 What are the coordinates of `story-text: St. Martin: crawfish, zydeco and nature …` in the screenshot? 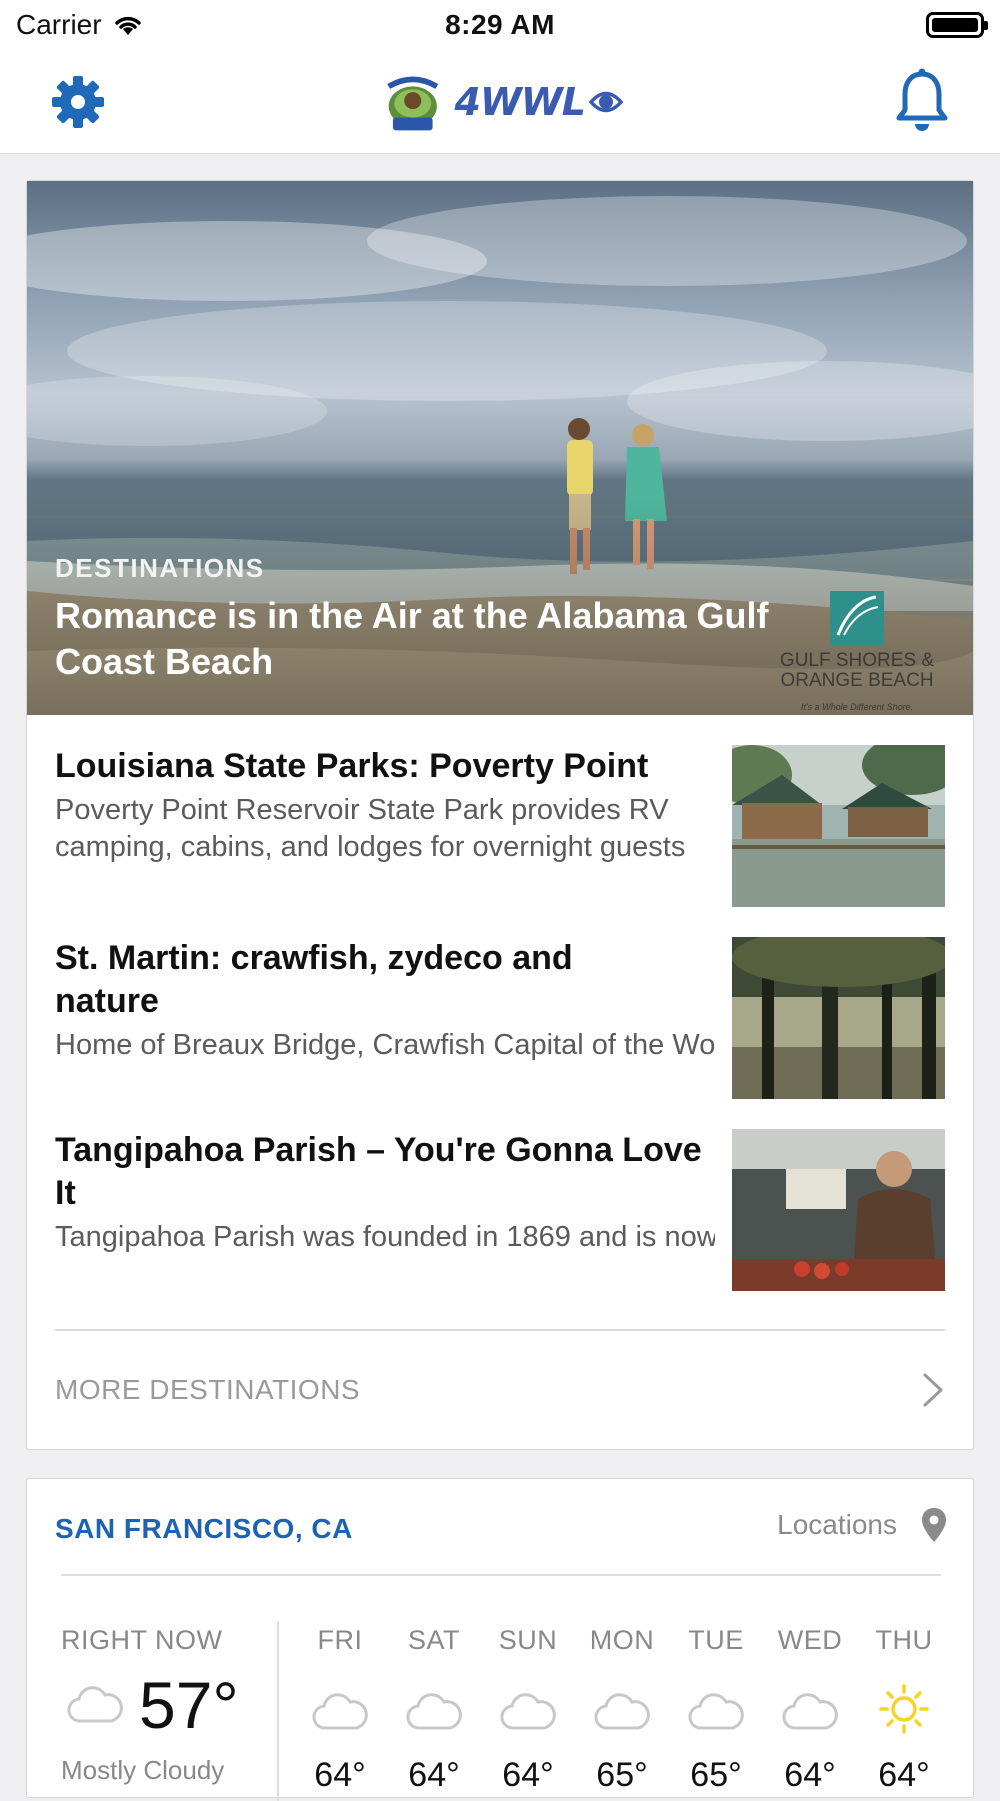 It's located at (385, 1019).